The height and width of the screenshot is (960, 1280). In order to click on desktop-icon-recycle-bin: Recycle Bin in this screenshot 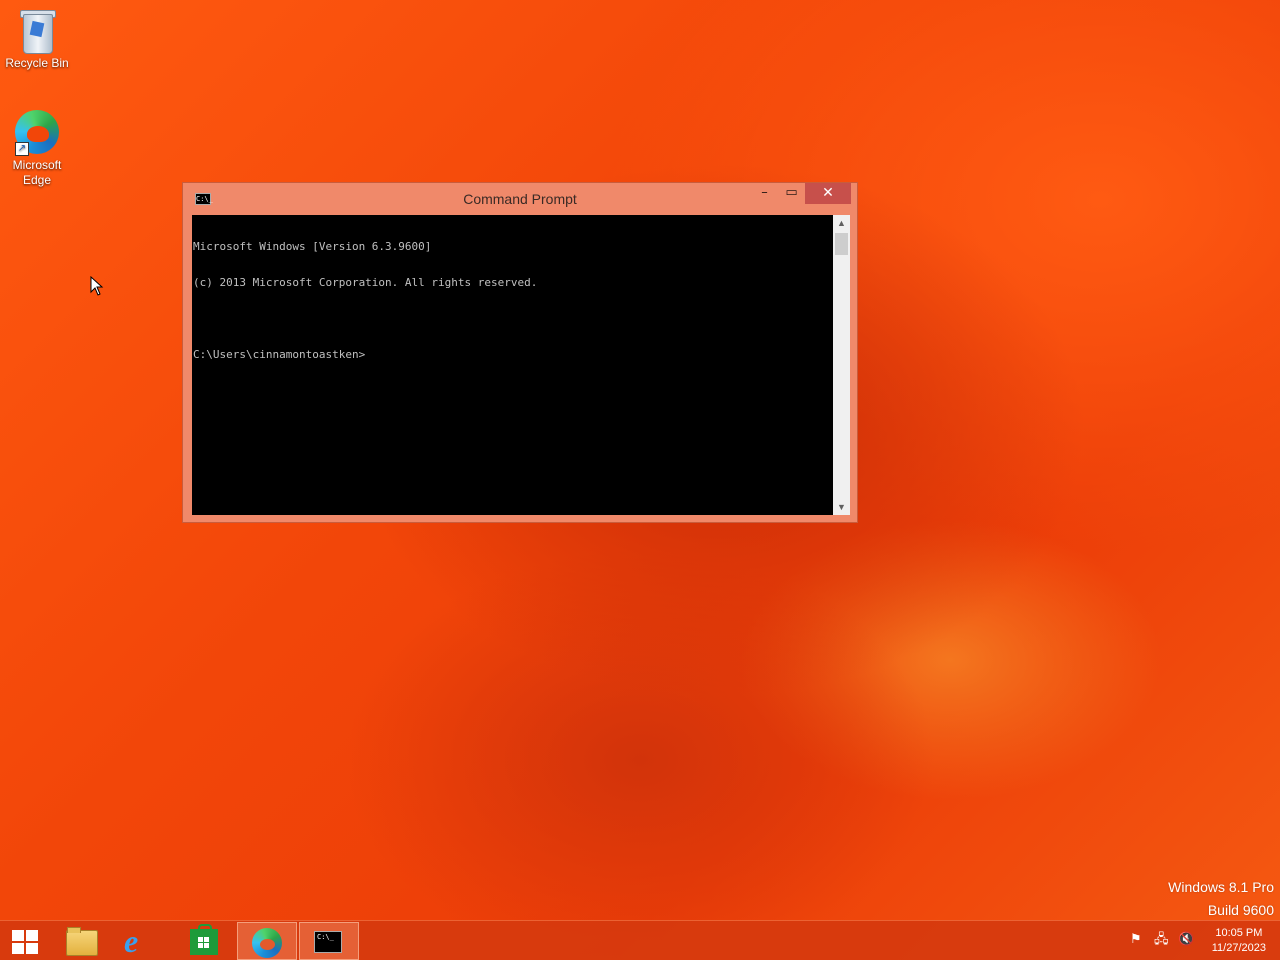, I will do `click(37, 38)`.